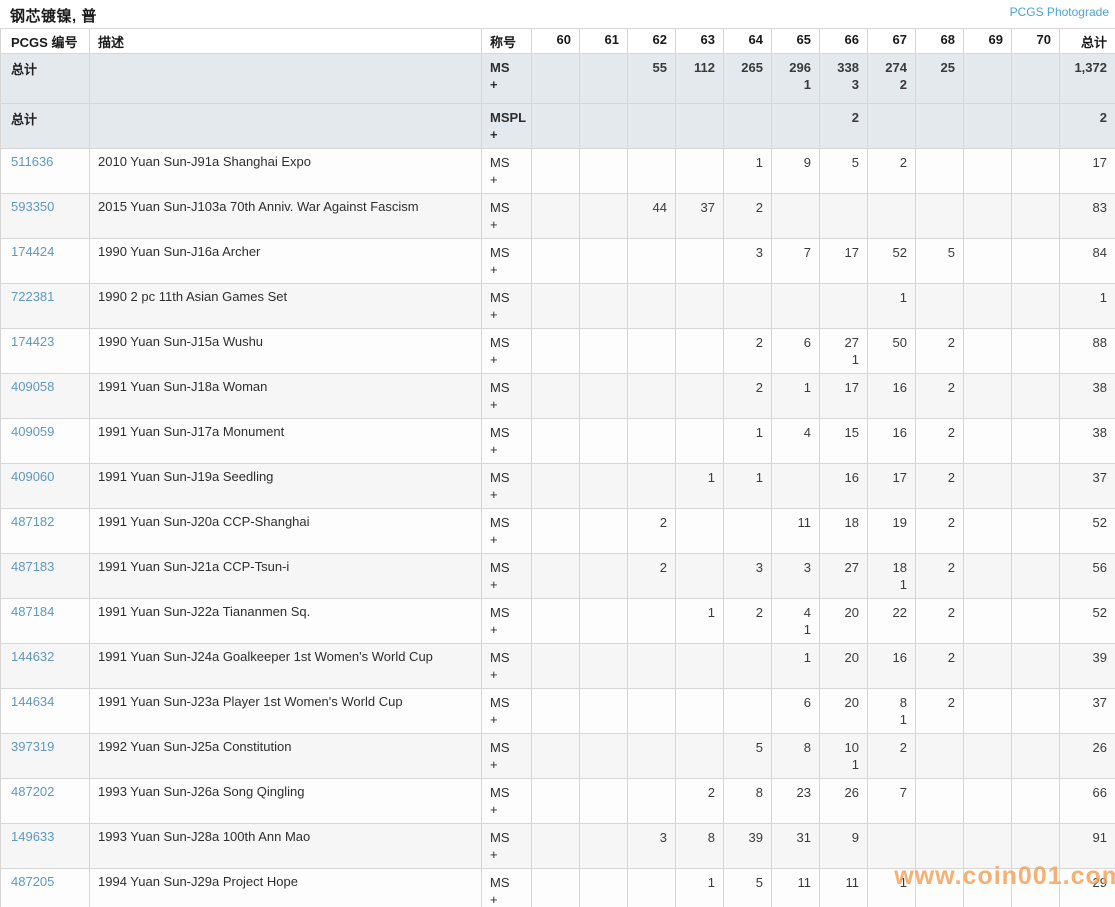  Describe the element at coordinates (32, 791) in the screenshot. I see `pcgs-number-link: 487202` at that location.